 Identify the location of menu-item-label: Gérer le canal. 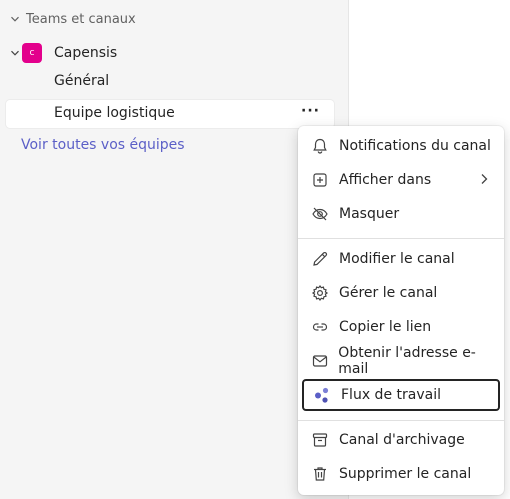
(388, 293).